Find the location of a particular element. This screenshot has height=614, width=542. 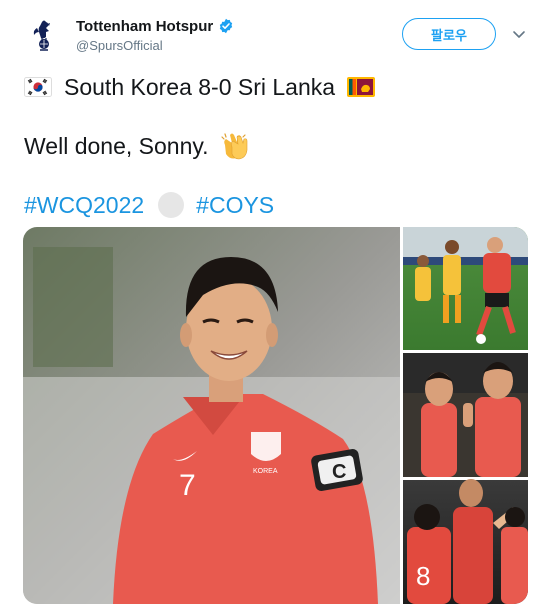

tweet-line-message: Well done, Sonny. is located at coordinates (137, 146).